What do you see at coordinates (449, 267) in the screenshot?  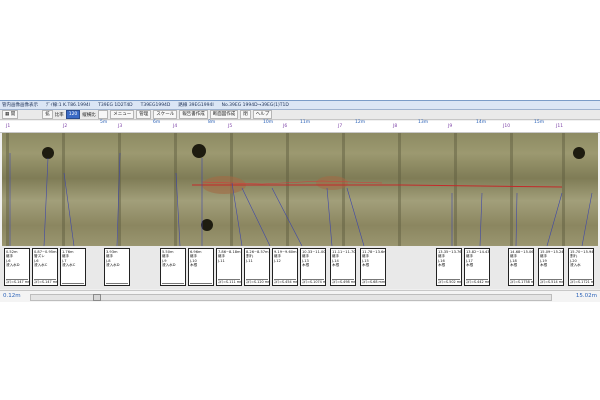 I see `defect-note: 13.35~13.76m 継手 J-16 木根 ｽｷﾏ=S.502 mm` at bounding box center [449, 267].